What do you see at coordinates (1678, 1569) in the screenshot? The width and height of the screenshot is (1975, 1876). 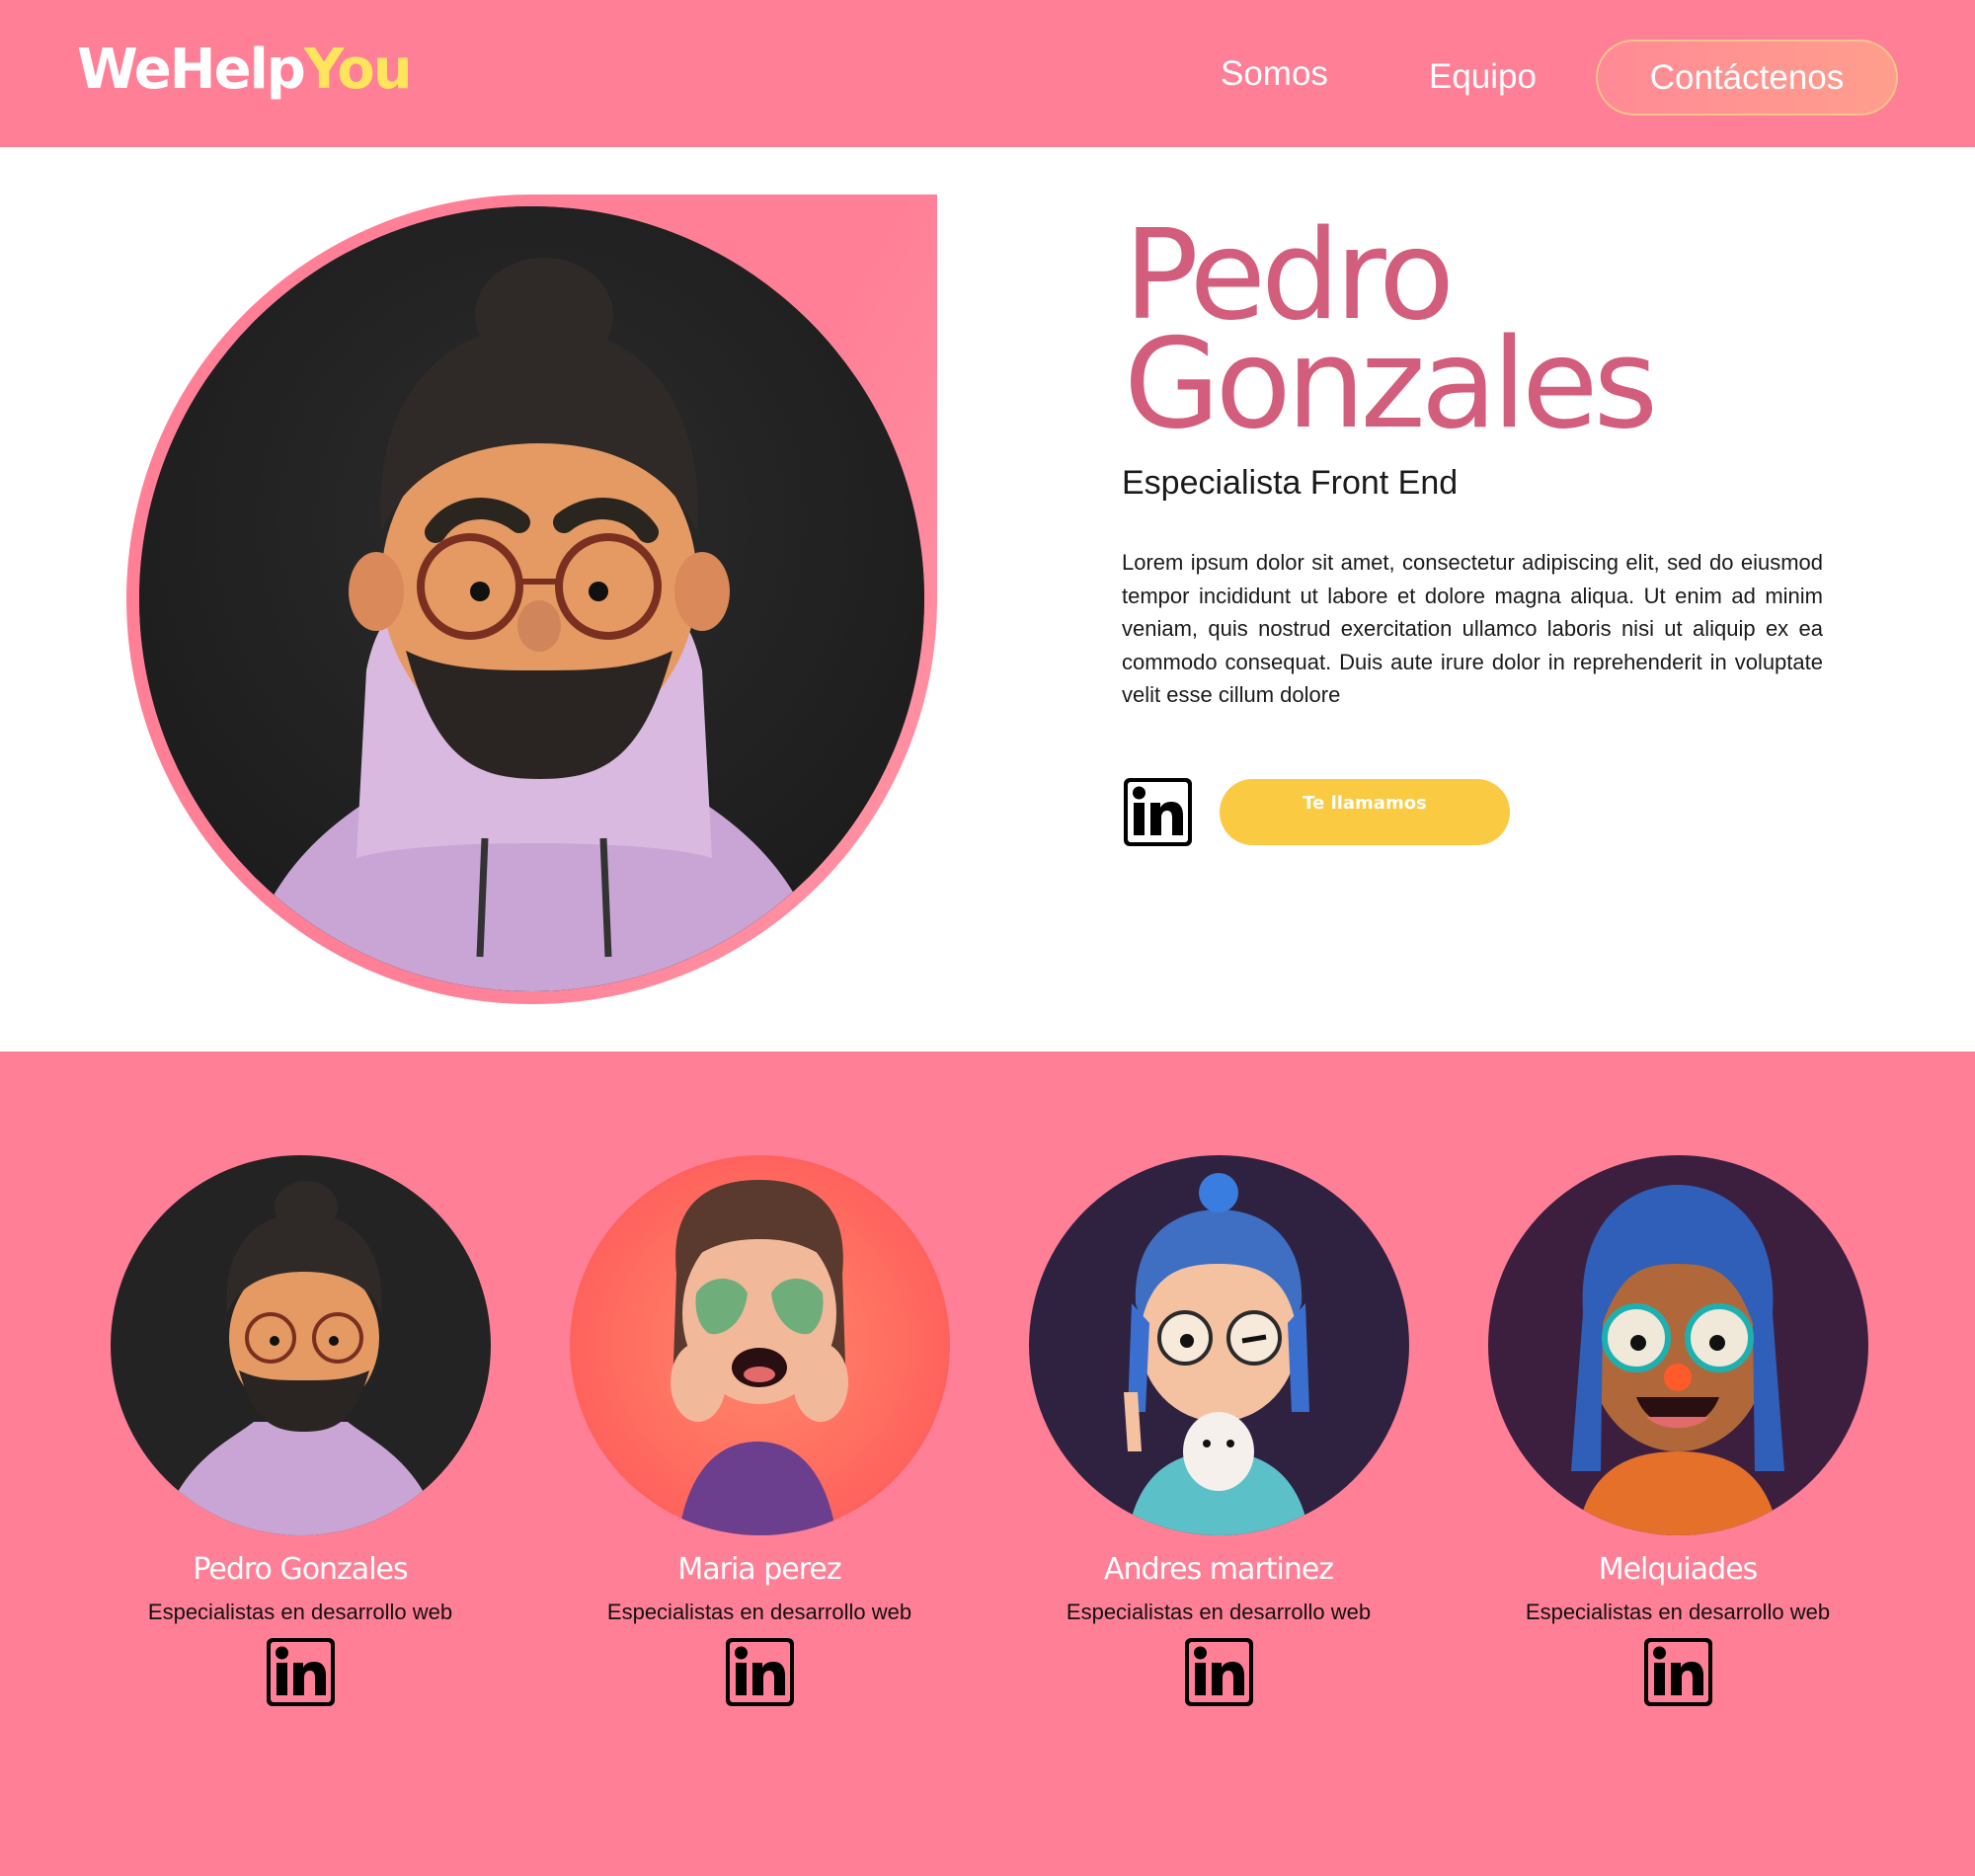 I see `member-name: Melquiades` at bounding box center [1678, 1569].